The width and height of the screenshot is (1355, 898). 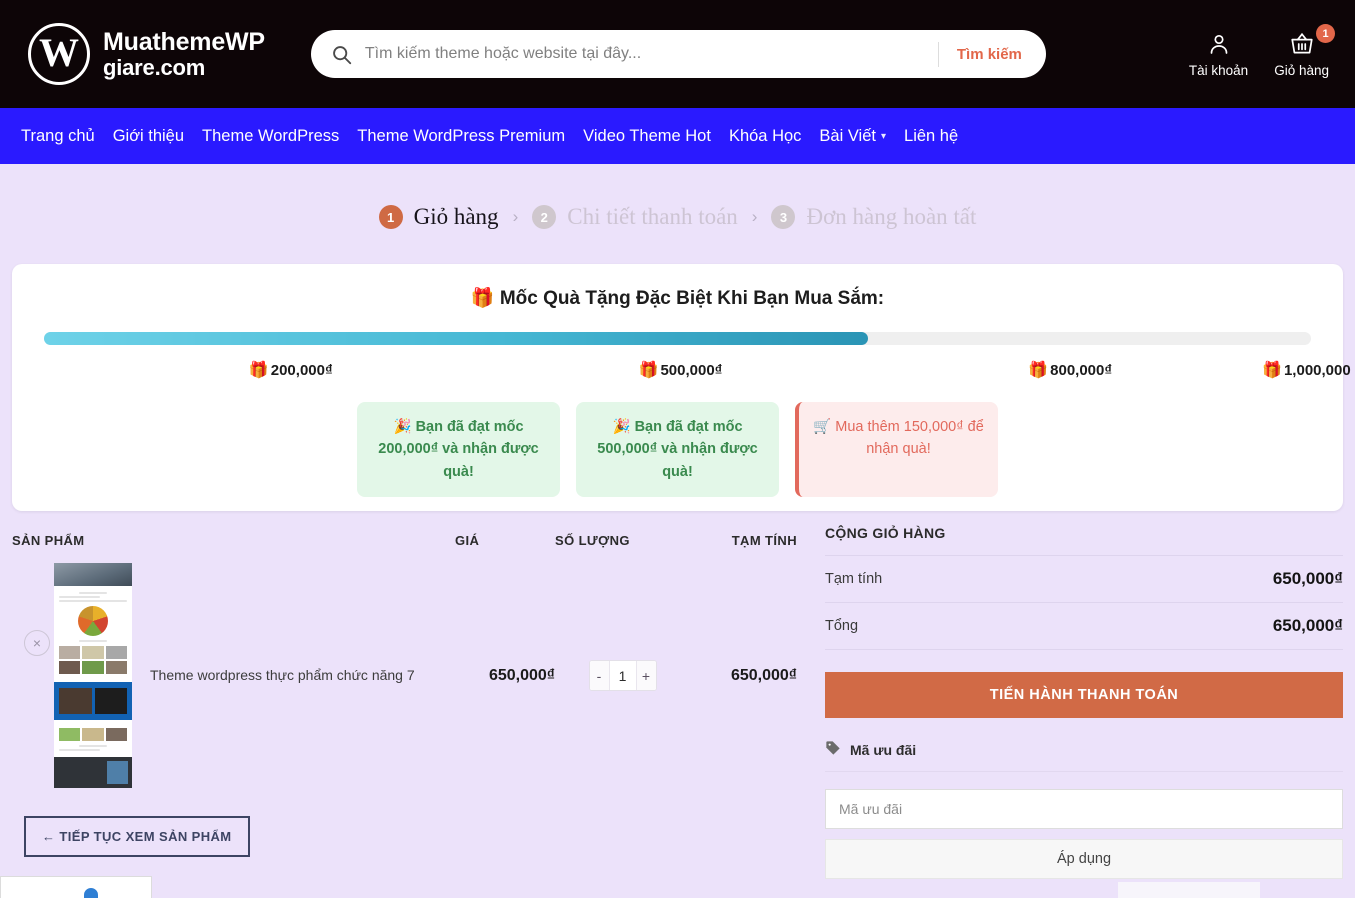 I want to click on cart-total-label: Tạm tính, so click(x=854, y=579).